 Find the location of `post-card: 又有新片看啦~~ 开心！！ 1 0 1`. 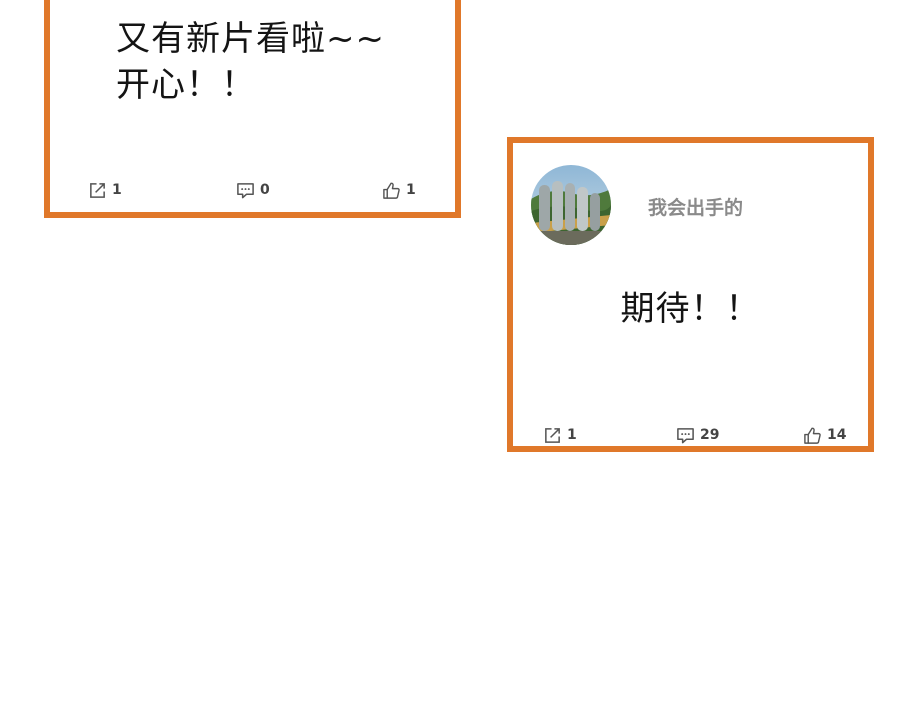

post-card: 又有新片看啦~~ 开心！！ 1 0 1 is located at coordinates (252, 109).